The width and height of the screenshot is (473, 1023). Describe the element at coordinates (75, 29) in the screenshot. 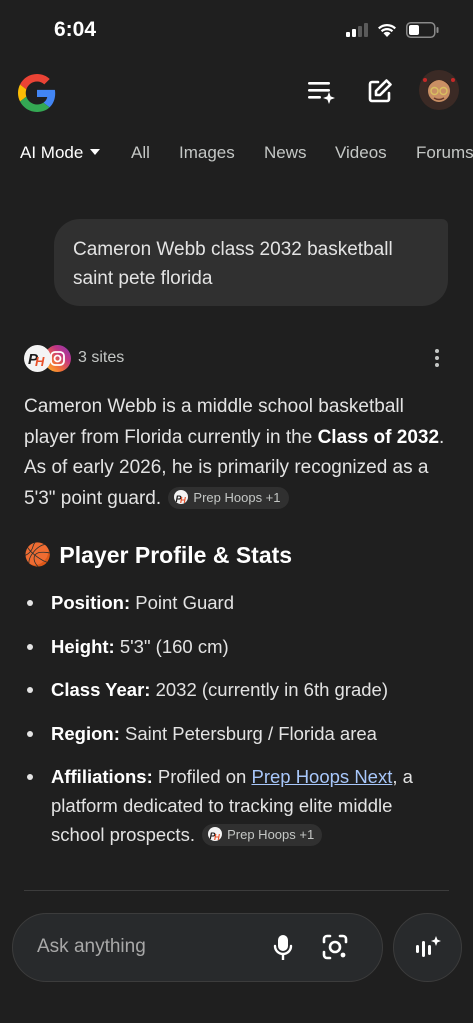

I see `status-time: 6:04` at that location.